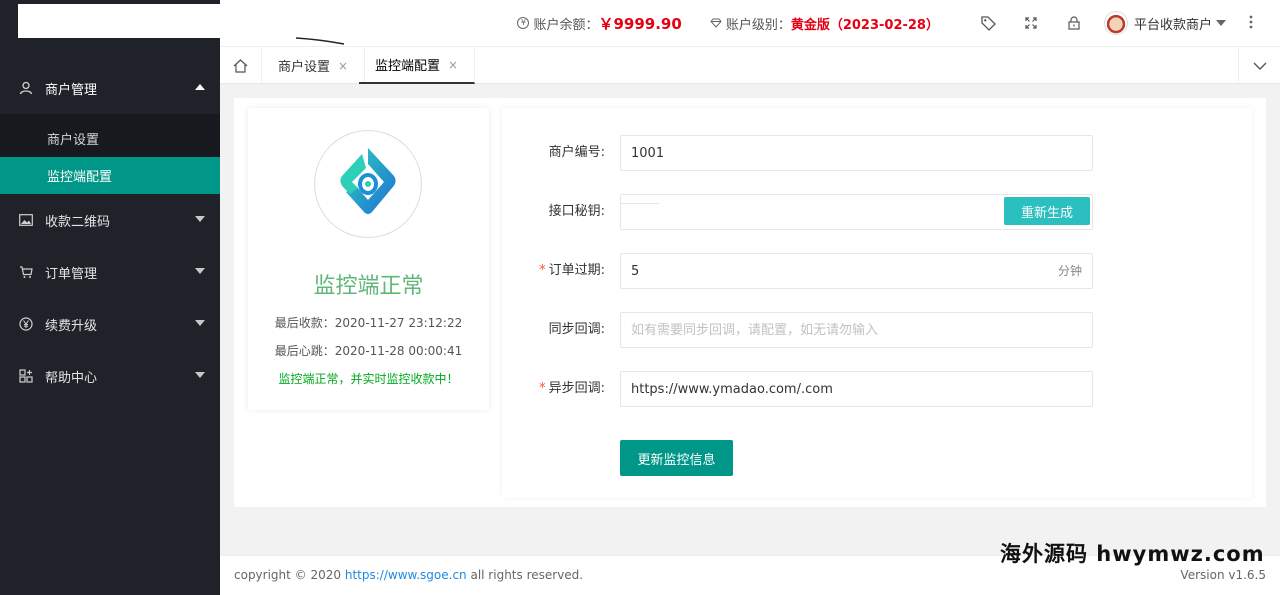 Image resolution: width=1280 pixels, height=595 pixels. What do you see at coordinates (576, 152) in the screenshot?
I see `merchant-id-label: 商户编号:` at bounding box center [576, 152].